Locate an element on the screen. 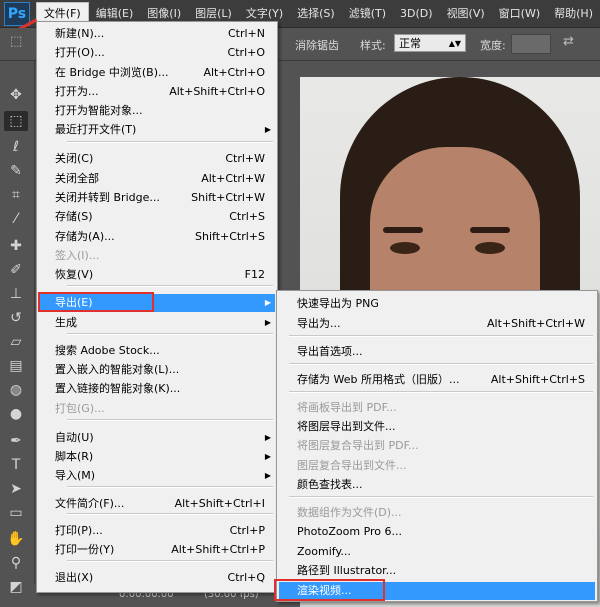 Image resolution: width=600 pixels, height=607 pixels. pen-tool-icon: ✒ is located at coordinates (16, 441).